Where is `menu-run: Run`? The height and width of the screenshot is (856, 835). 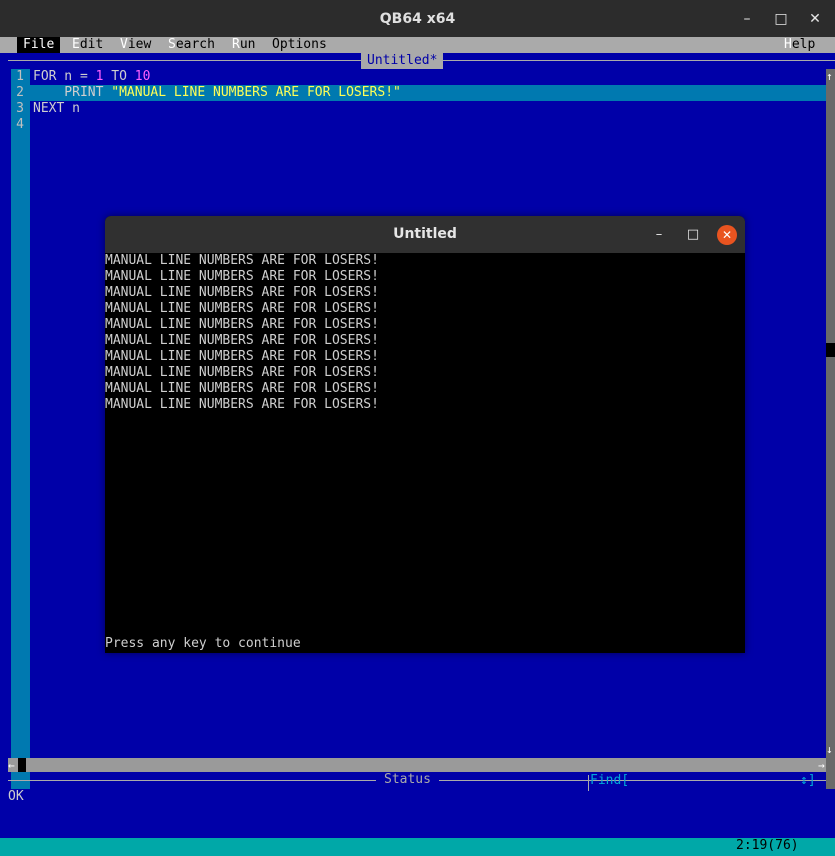 menu-run: Run is located at coordinates (243, 45).